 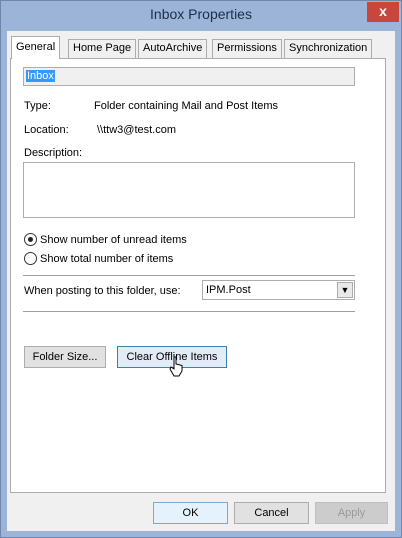 I want to click on tab-label: Permissions, so click(x=247, y=48).